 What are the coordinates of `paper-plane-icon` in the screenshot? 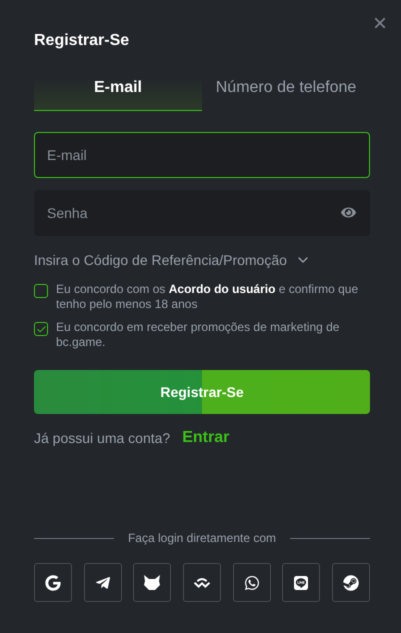 It's located at (102, 582).